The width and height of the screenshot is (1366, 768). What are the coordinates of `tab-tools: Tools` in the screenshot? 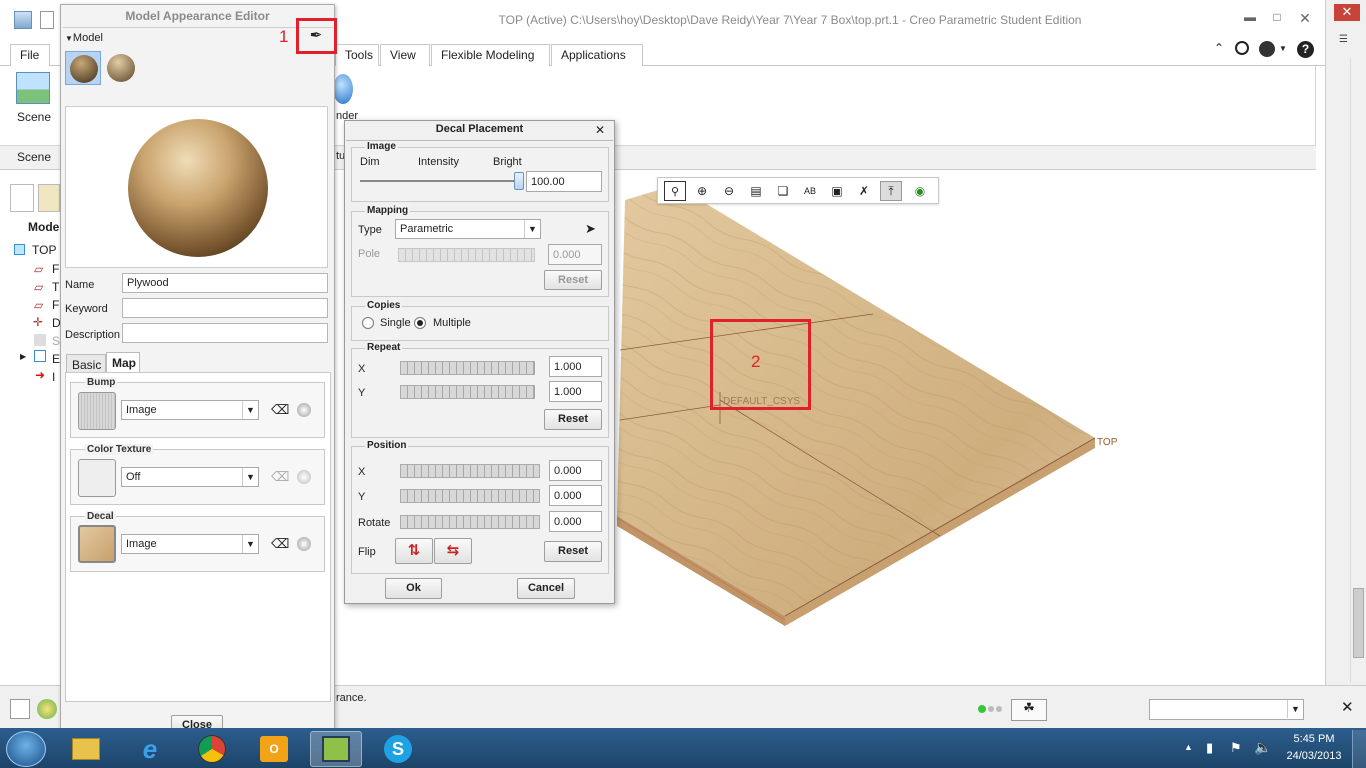 It's located at (357, 55).